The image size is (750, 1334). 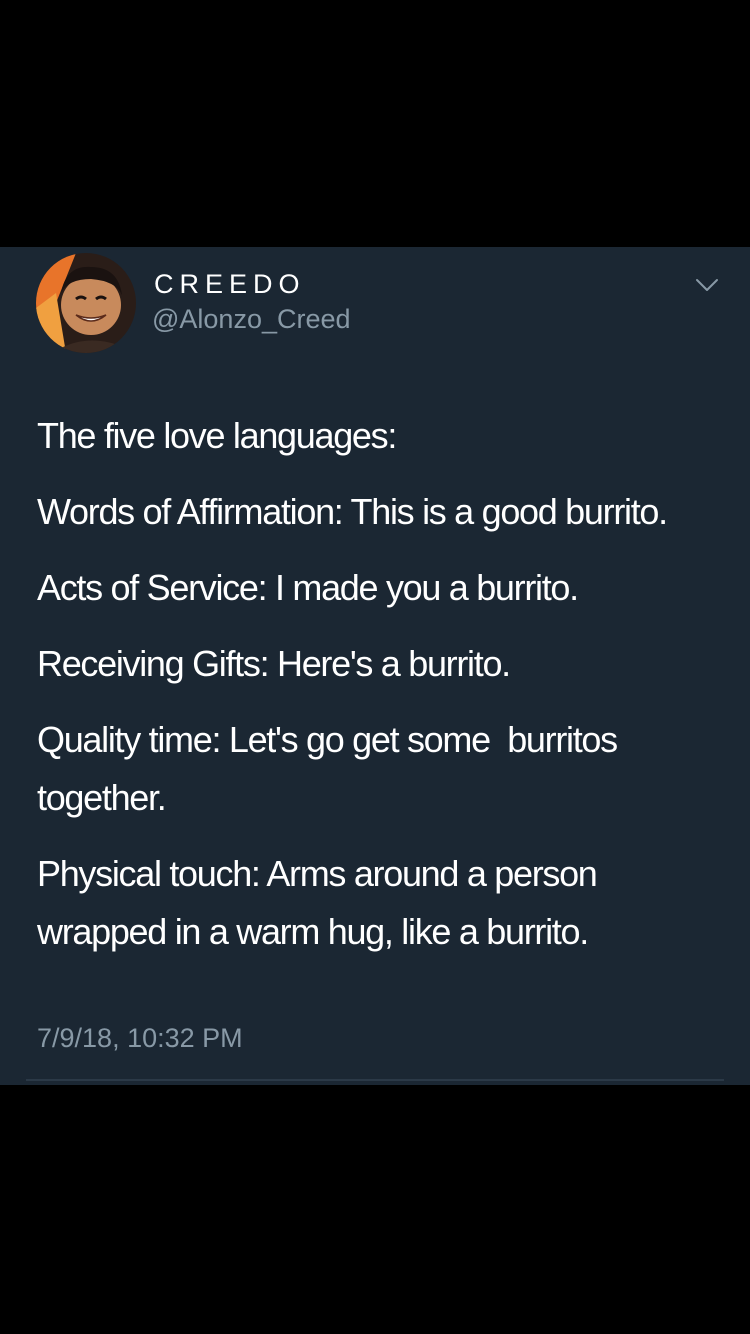 I want to click on avatar, so click(x=86, y=303).